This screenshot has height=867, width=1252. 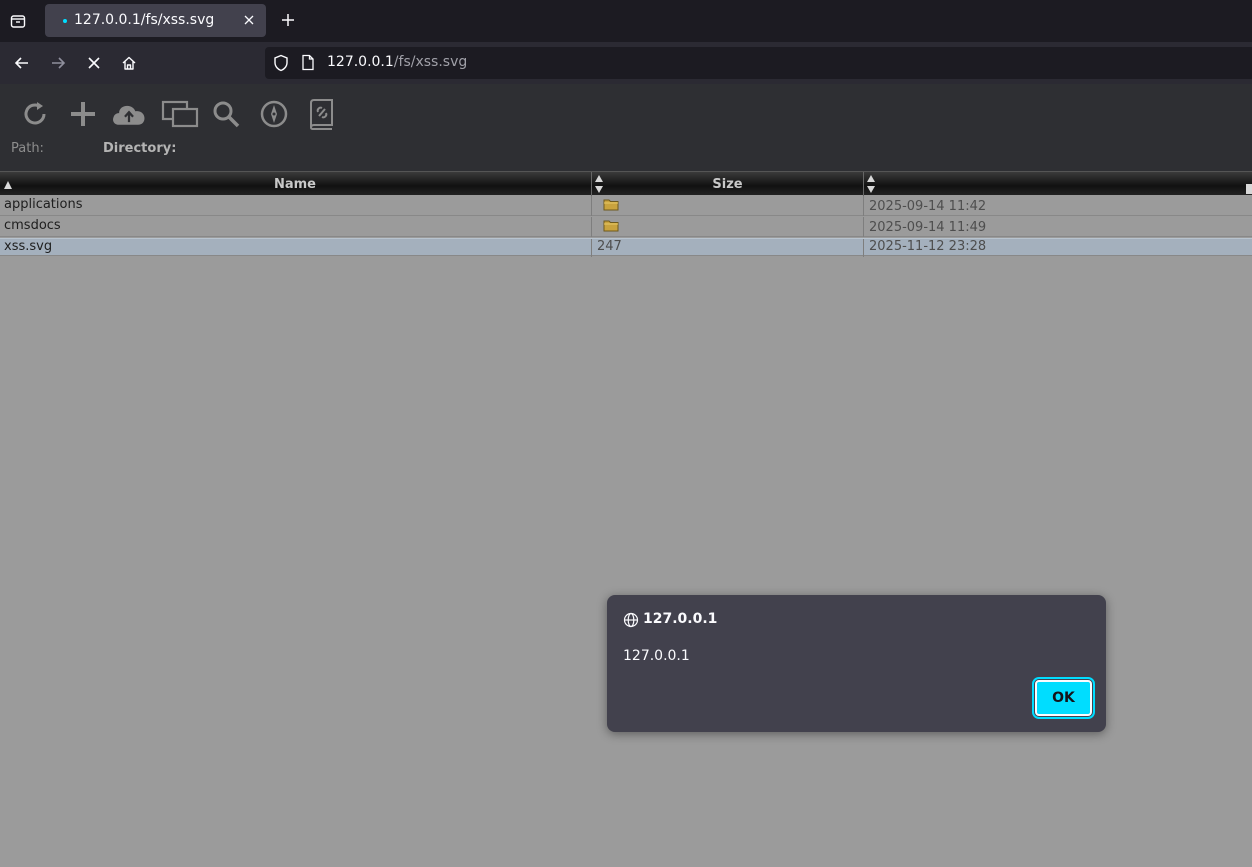 I want to click on file-date: 2025-11-12 23:28, so click(x=928, y=246).